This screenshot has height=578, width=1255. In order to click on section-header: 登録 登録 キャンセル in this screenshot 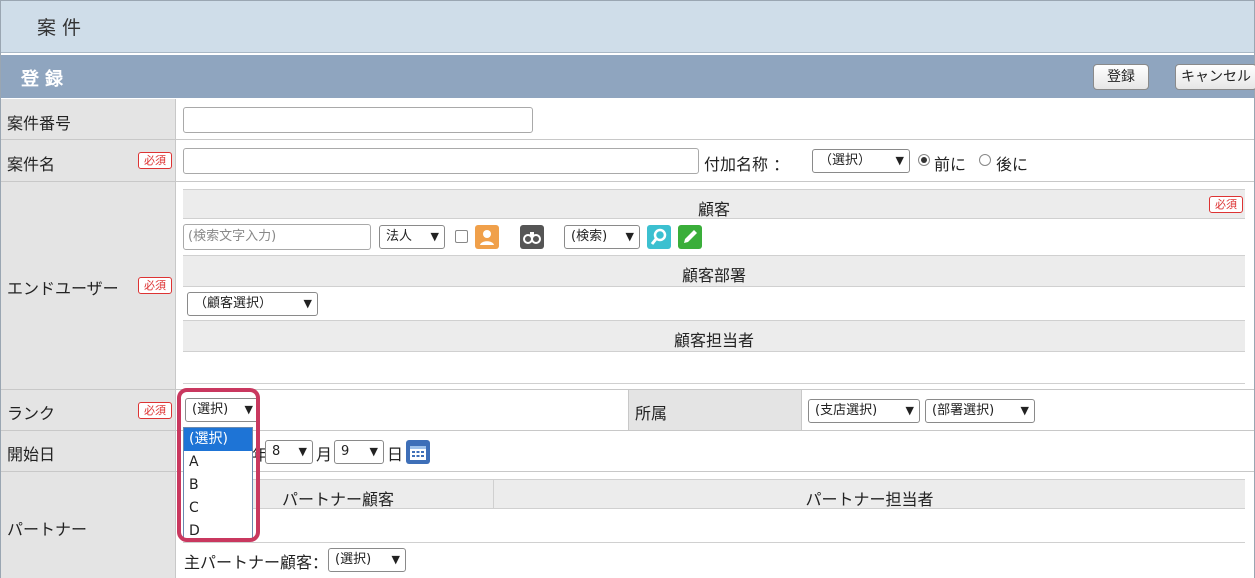, I will do `click(628, 76)`.